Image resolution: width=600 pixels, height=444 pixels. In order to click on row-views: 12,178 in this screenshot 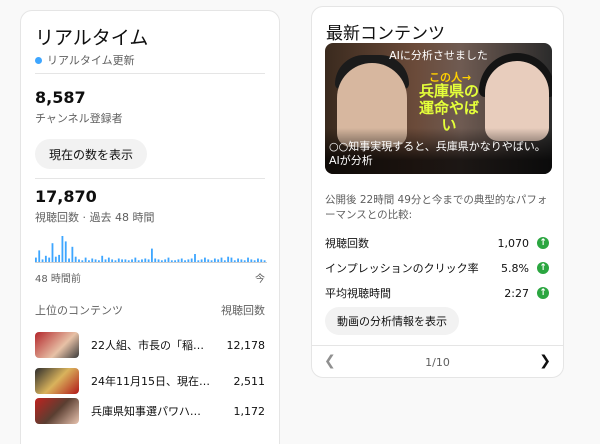, I will do `click(246, 345)`.